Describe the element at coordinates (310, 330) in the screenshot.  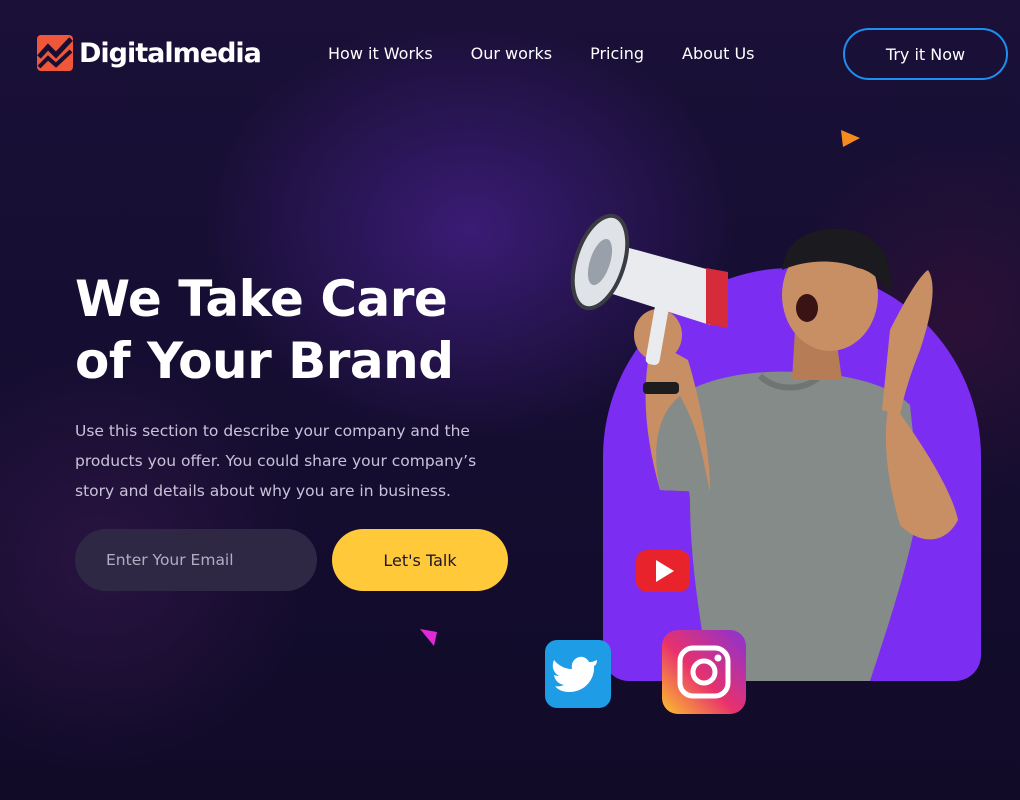
I see `hero-title: We Take Care of Your Brand` at that location.